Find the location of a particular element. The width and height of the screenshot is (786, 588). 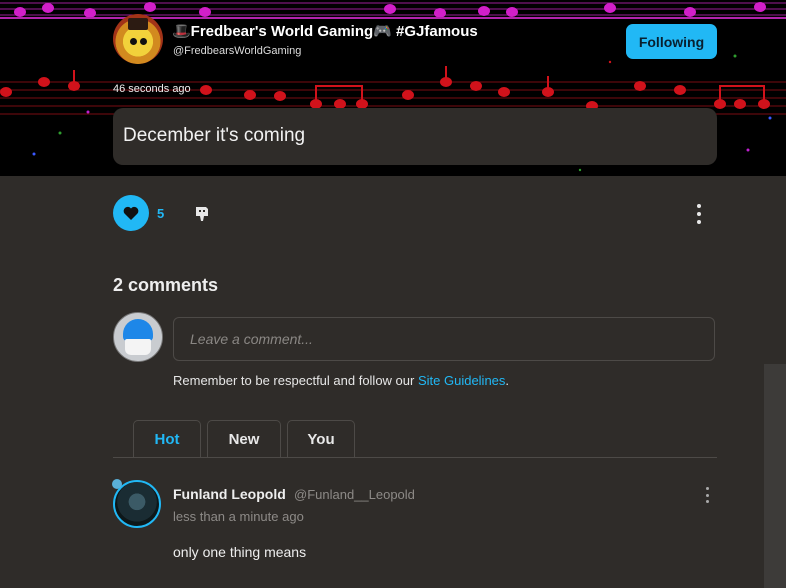

tab-you: You is located at coordinates (321, 439).